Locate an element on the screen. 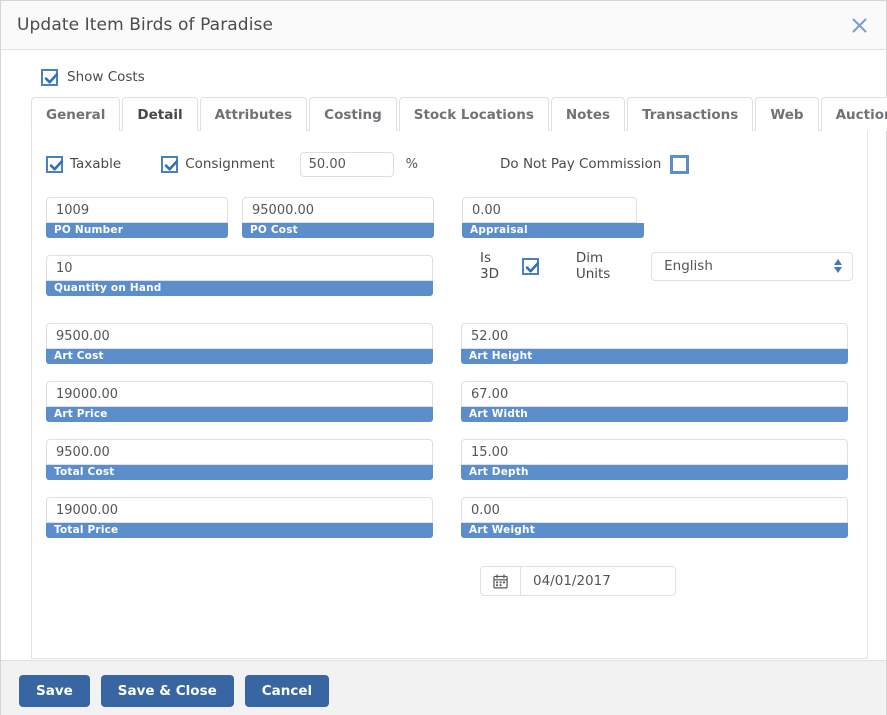  is3d-label: Is 3D is located at coordinates (489, 266).